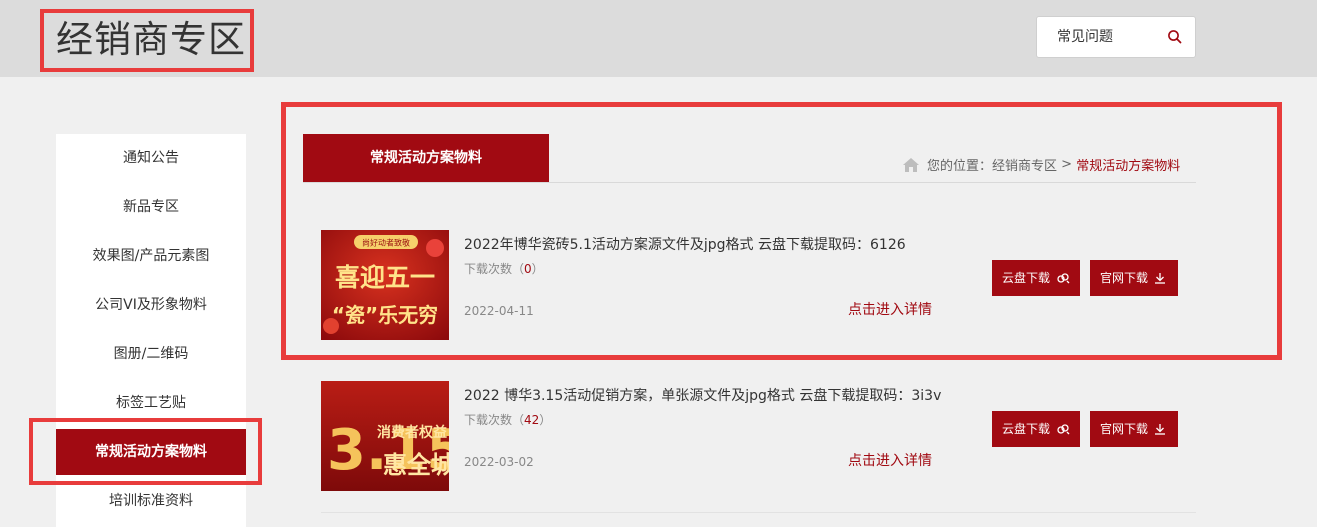 The height and width of the screenshot is (527, 1317). I want to click on item-date: 2022-03-02, so click(499, 462).